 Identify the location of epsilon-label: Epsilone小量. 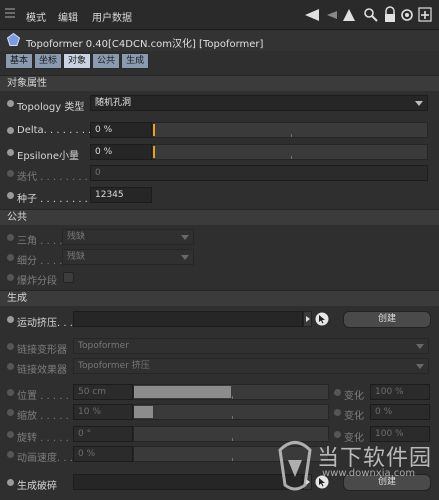
(48, 156).